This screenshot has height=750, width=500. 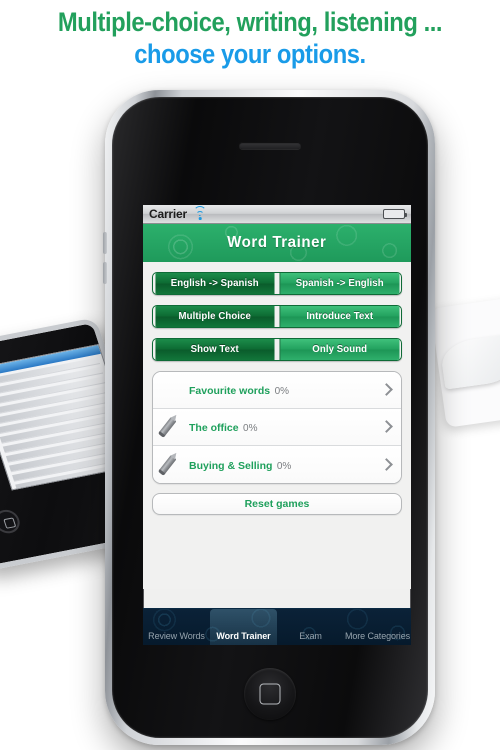 I want to click on tab-exam: Exam, so click(x=310, y=627).